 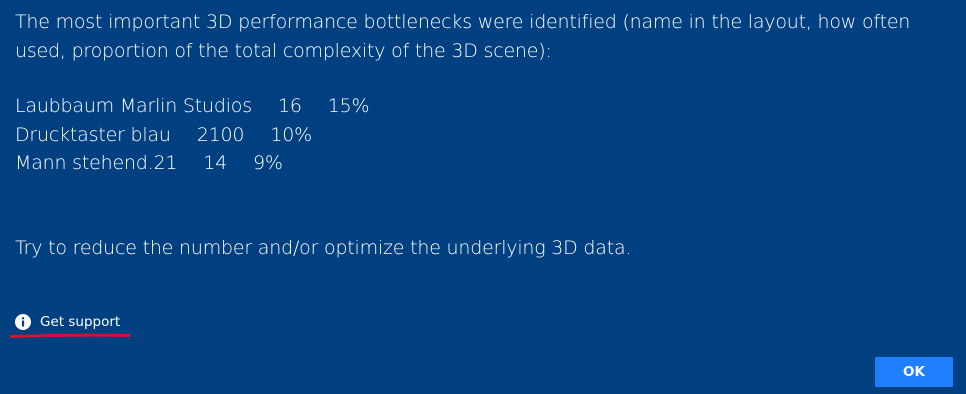 What do you see at coordinates (23, 322) in the screenshot?
I see `info-icon` at bounding box center [23, 322].